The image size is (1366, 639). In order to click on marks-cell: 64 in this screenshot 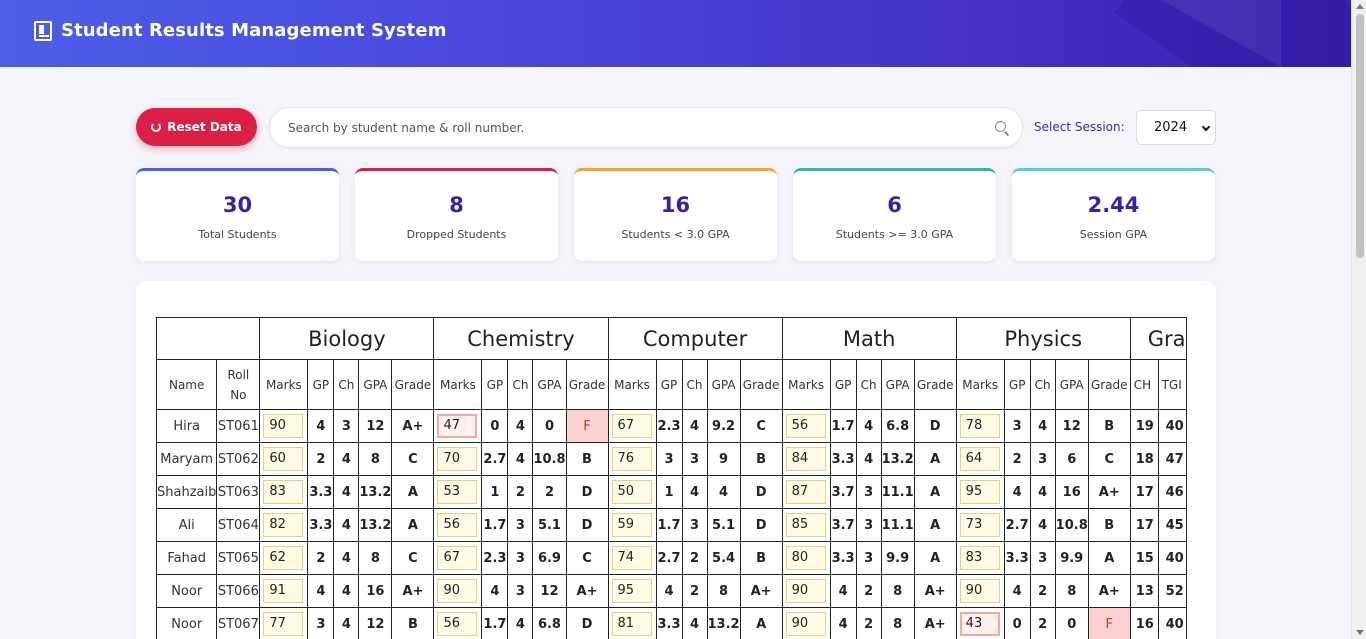, I will do `click(980, 459)`.